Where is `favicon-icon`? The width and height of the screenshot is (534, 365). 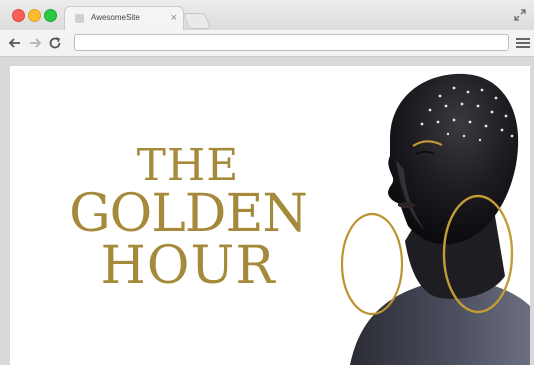 favicon-icon is located at coordinates (79, 18).